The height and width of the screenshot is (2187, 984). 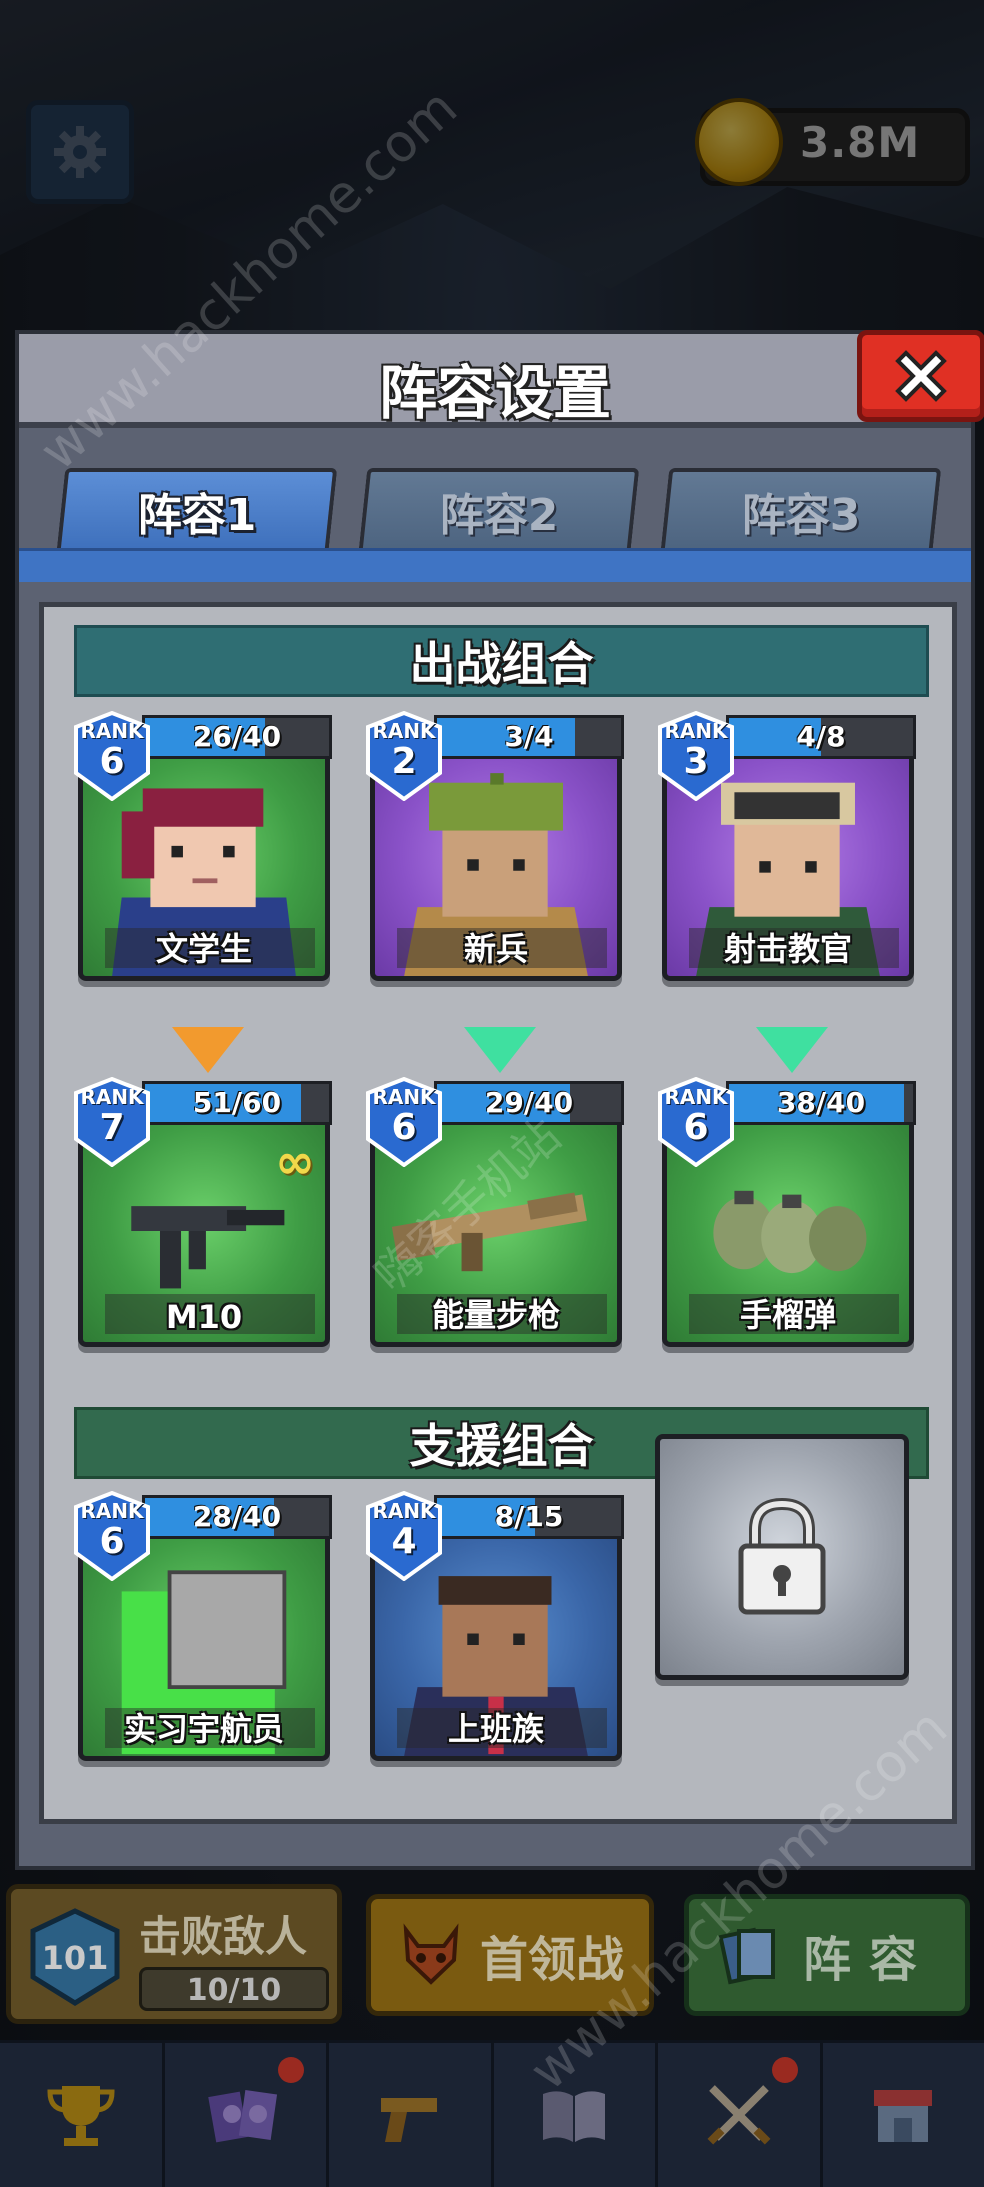 I want to click on nav-weapons, so click(x=411, y=2115).